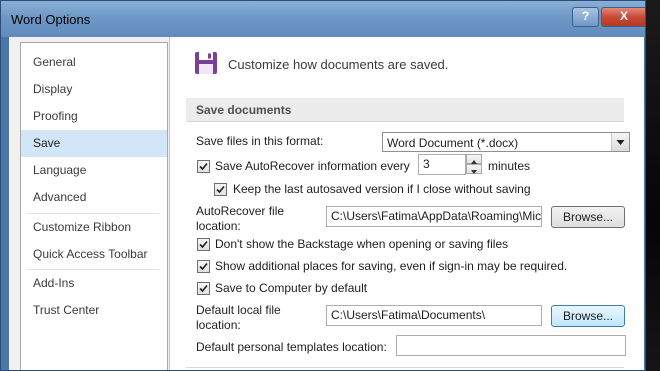  I want to click on sidebar-item-display: Display, so click(94, 89).